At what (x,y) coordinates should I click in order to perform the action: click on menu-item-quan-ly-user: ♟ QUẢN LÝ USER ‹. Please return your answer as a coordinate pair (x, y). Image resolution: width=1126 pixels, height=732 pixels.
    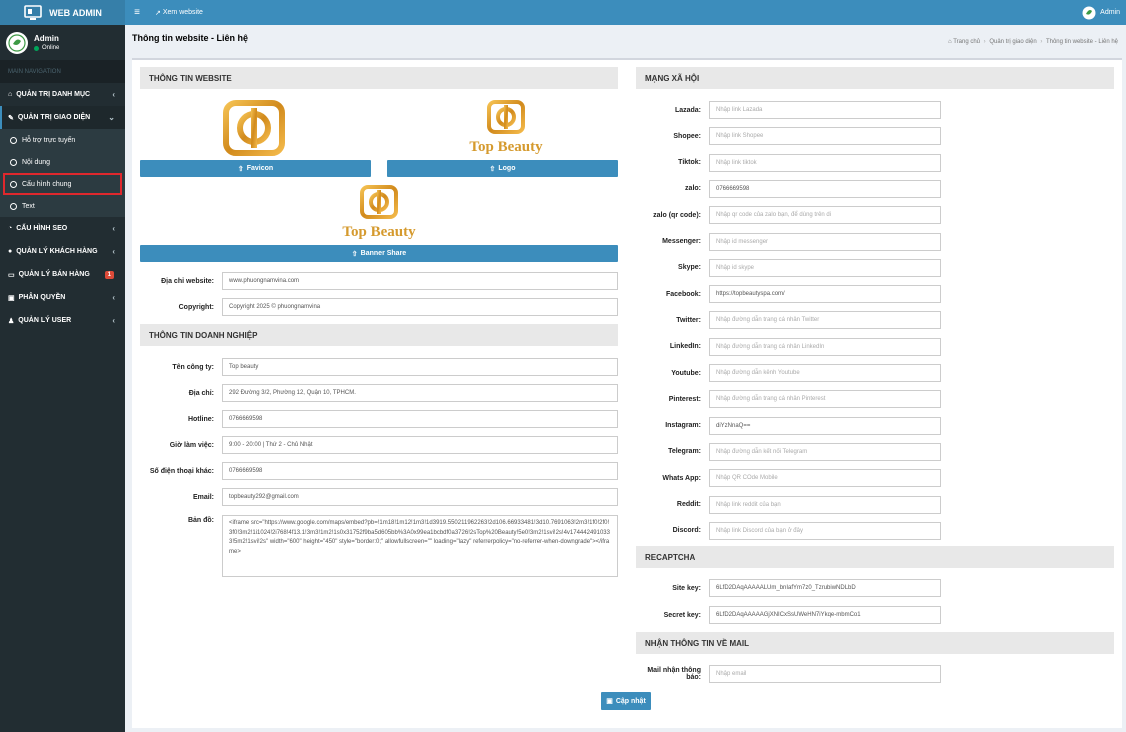
    Looking at the image, I should click on (62, 320).